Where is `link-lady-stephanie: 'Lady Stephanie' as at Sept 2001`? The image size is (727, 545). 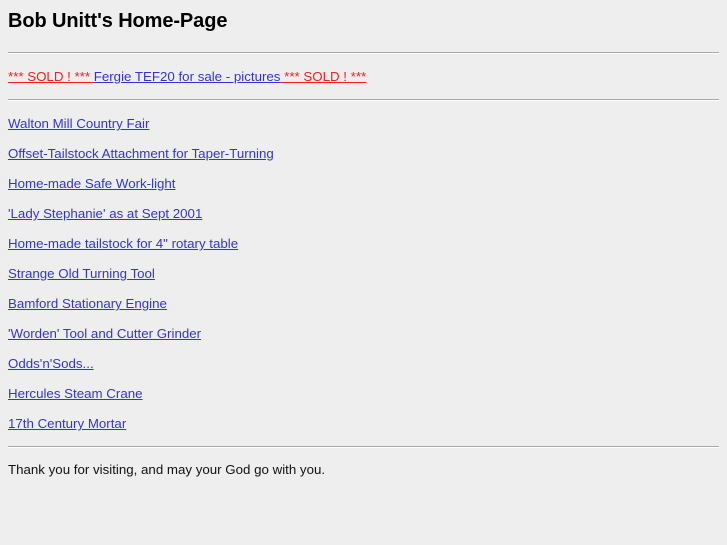
link-lady-stephanie: 'Lady Stephanie' as at Sept 2001 is located at coordinates (105, 213).